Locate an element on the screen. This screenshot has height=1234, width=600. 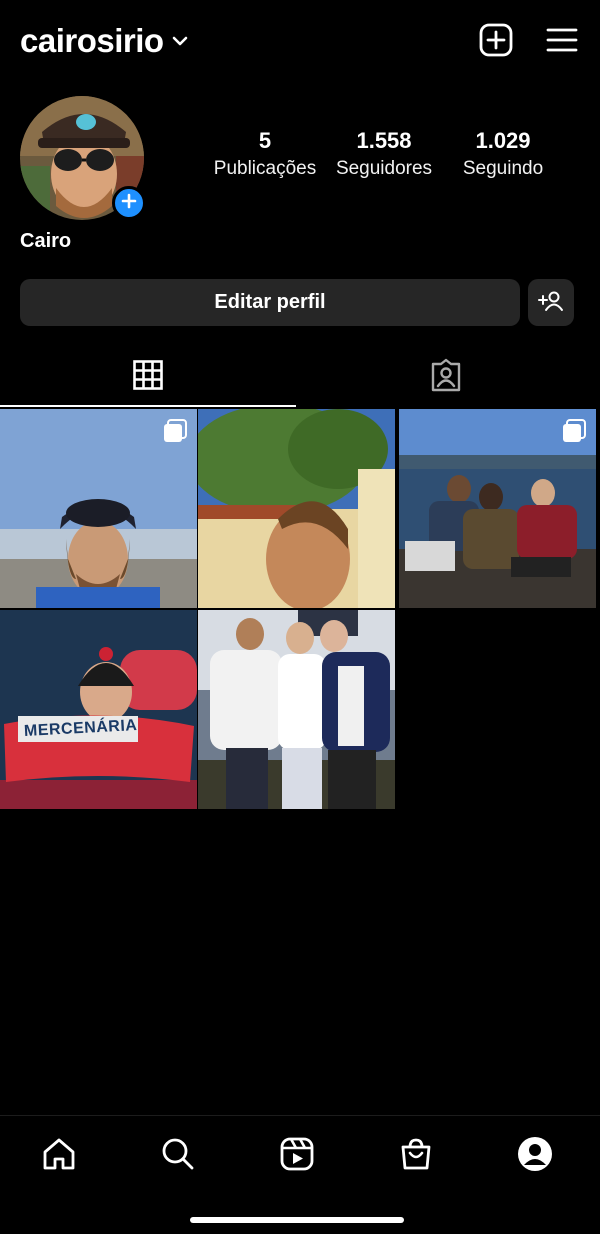
profile-tabs is located at coordinates (300, 378).